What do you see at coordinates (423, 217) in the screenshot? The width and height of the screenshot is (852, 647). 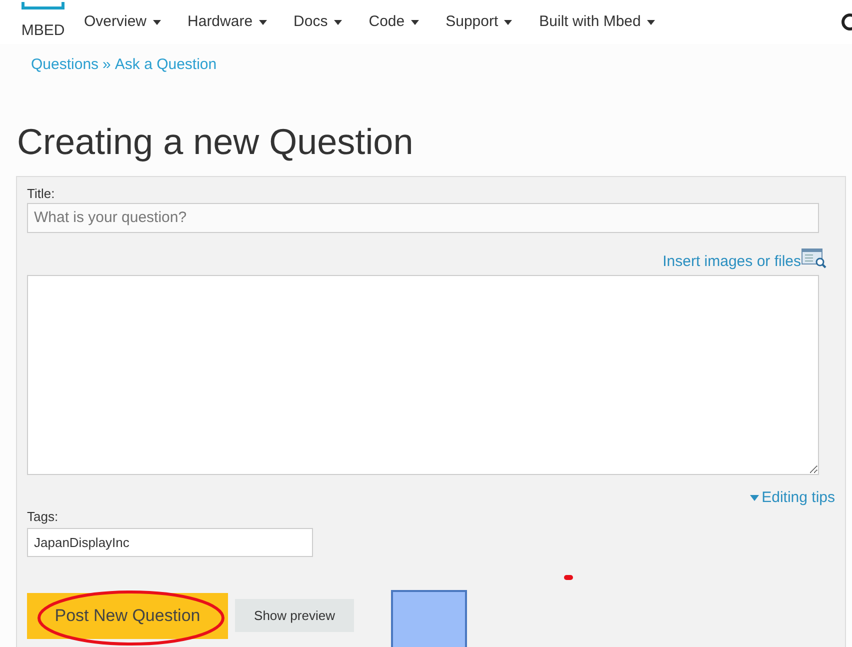 I see `title-field: What is your question?` at bounding box center [423, 217].